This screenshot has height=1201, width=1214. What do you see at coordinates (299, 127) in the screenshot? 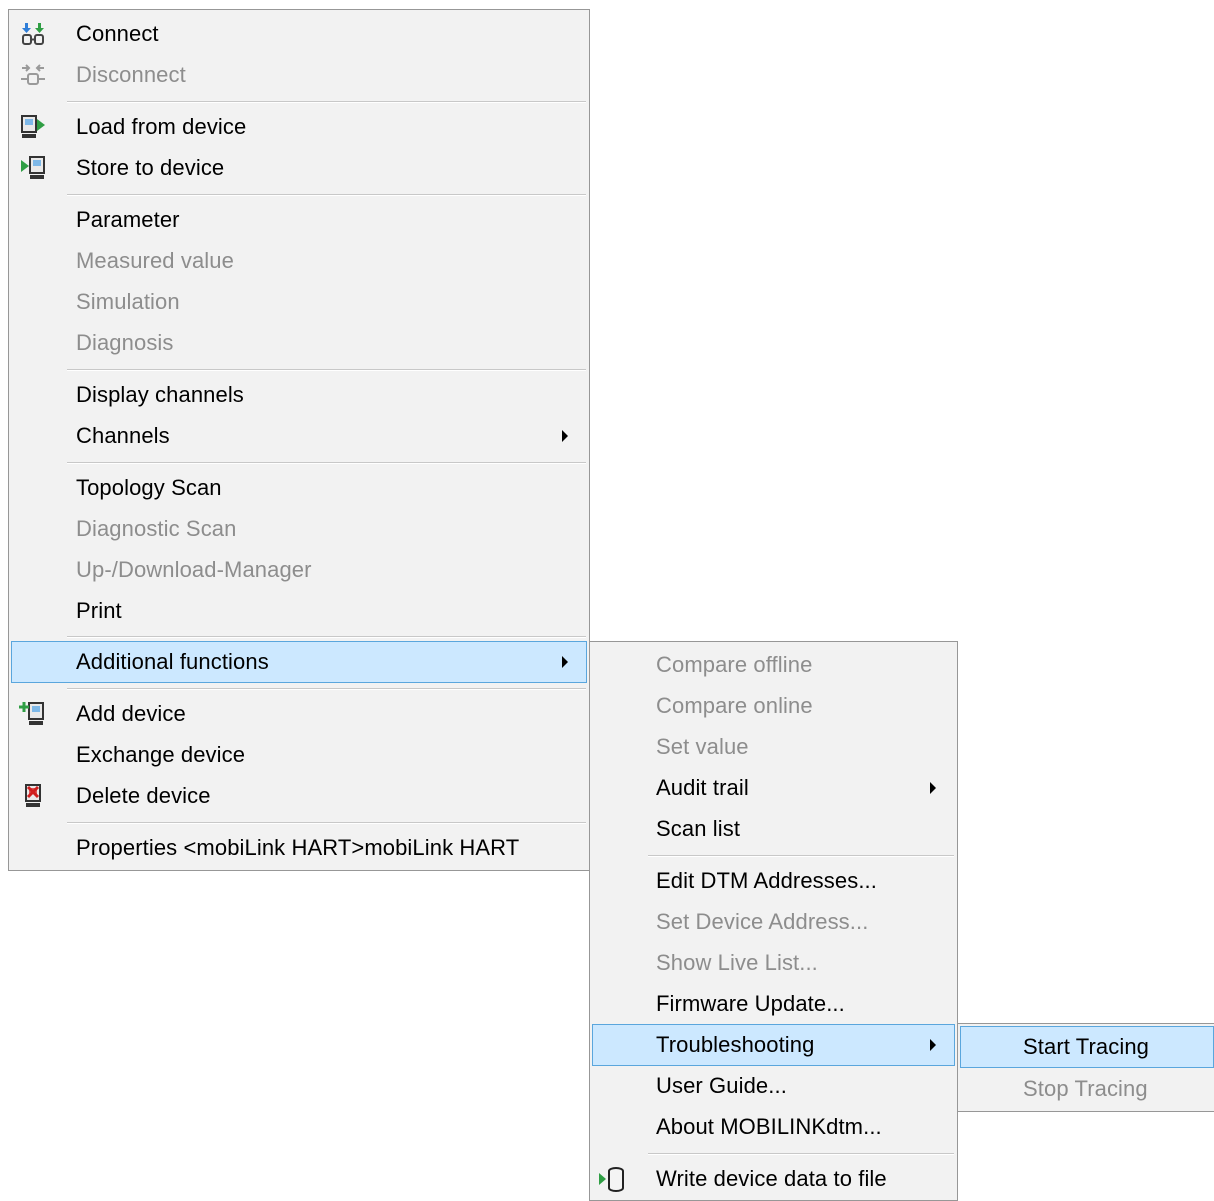
I see `menu-item-load-from-device: Load from device` at bounding box center [299, 127].